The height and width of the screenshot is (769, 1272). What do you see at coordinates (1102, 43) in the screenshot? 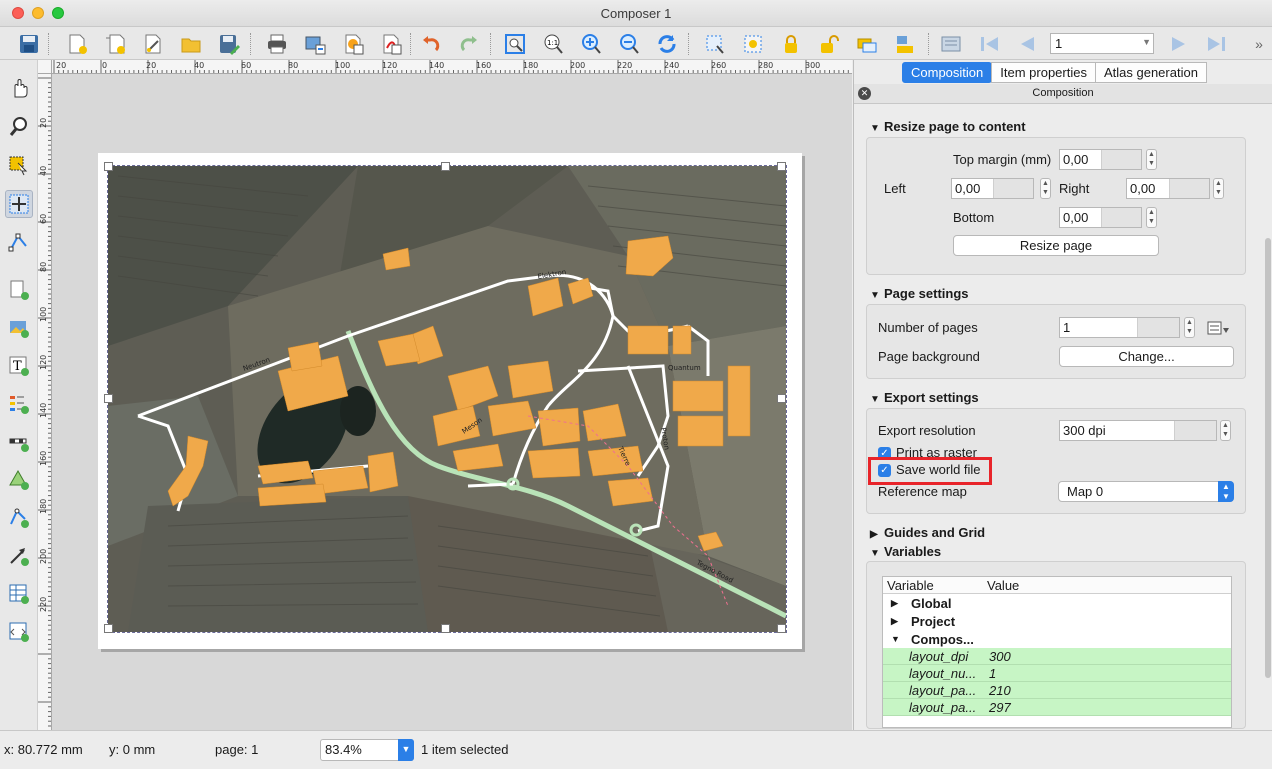
I see `atlas-page-input: 1 ▼` at bounding box center [1102, 43].